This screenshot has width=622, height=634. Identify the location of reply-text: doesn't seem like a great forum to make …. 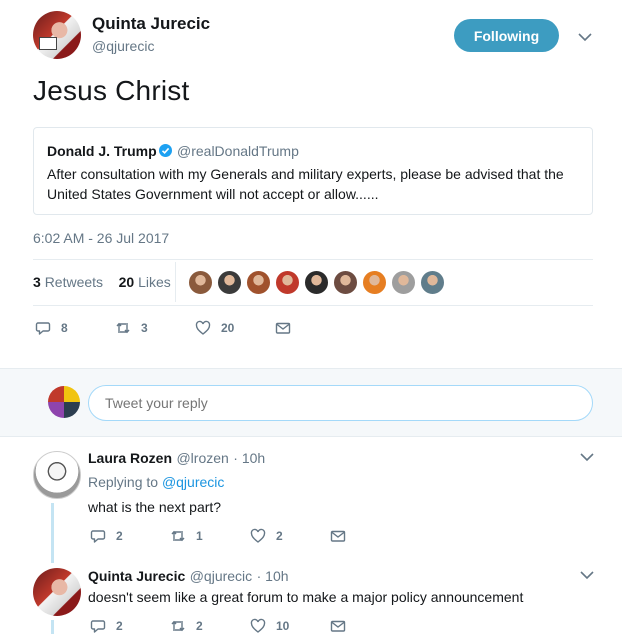
(306, 597).